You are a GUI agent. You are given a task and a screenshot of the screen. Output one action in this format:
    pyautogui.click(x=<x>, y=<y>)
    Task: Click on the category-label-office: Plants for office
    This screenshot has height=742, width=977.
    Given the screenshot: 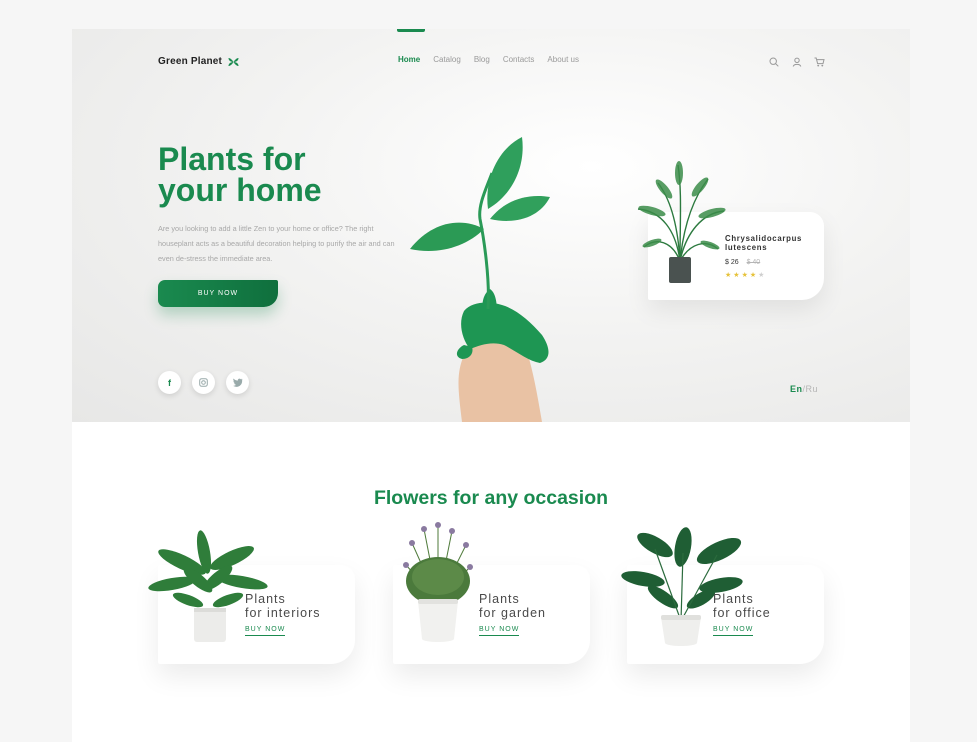 What is the action you would take?
    pyautogui.click(x=742, y=606)
    